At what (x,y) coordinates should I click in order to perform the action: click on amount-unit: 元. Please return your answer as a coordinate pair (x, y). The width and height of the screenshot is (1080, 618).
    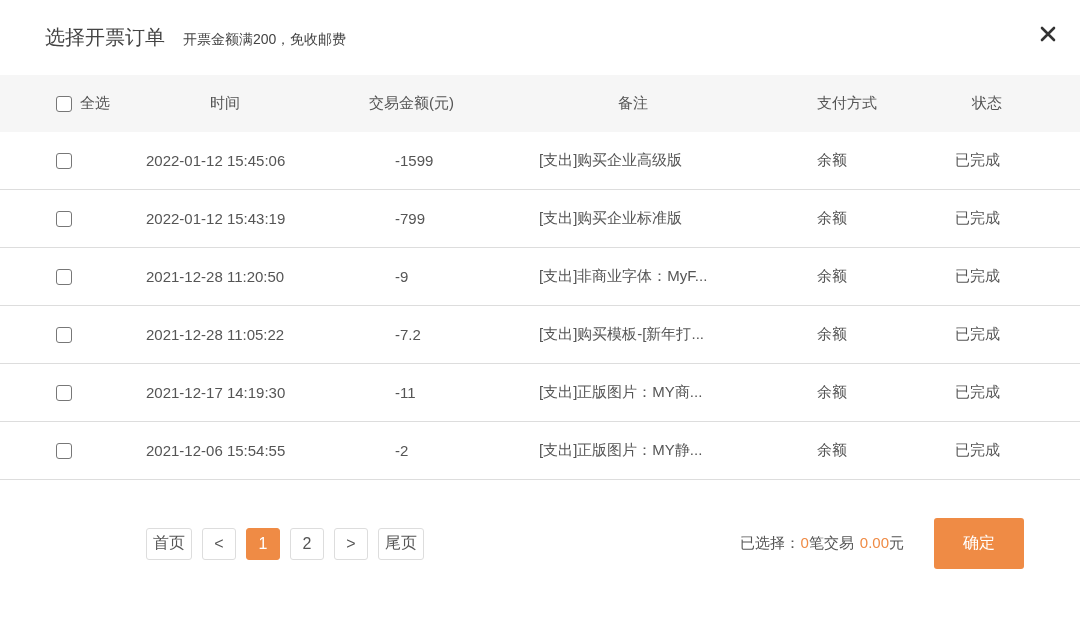
    Looking at the image, I should click on (896, 542).